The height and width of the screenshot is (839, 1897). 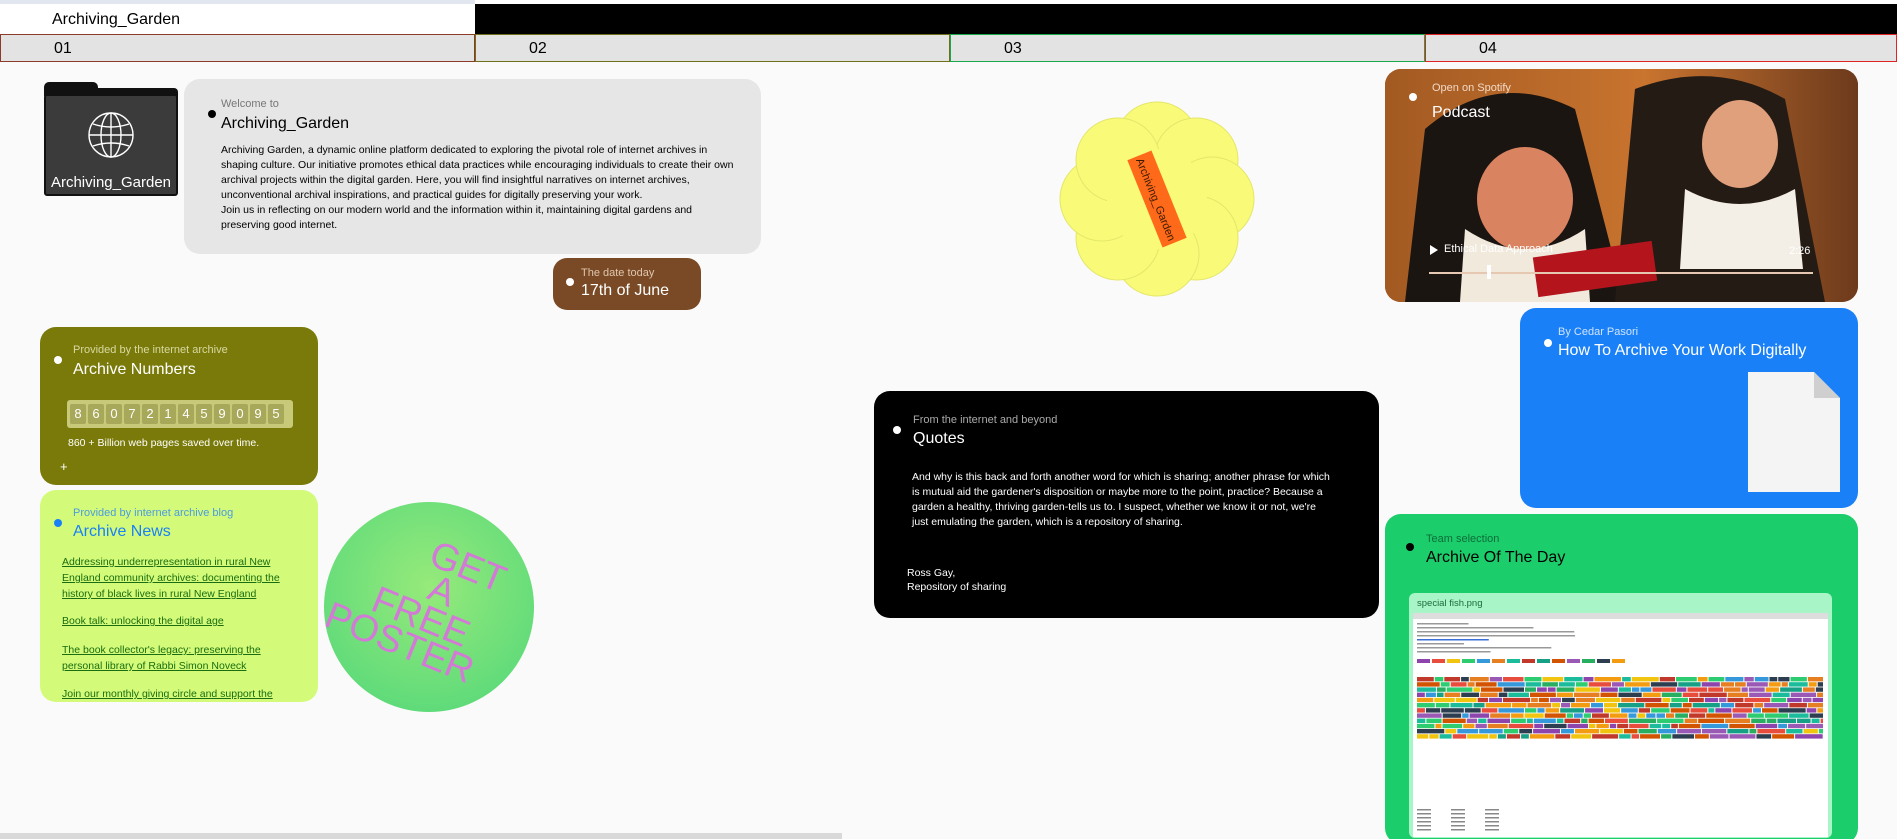 I want to click on column-02: 02, so click(x=712, y=48).